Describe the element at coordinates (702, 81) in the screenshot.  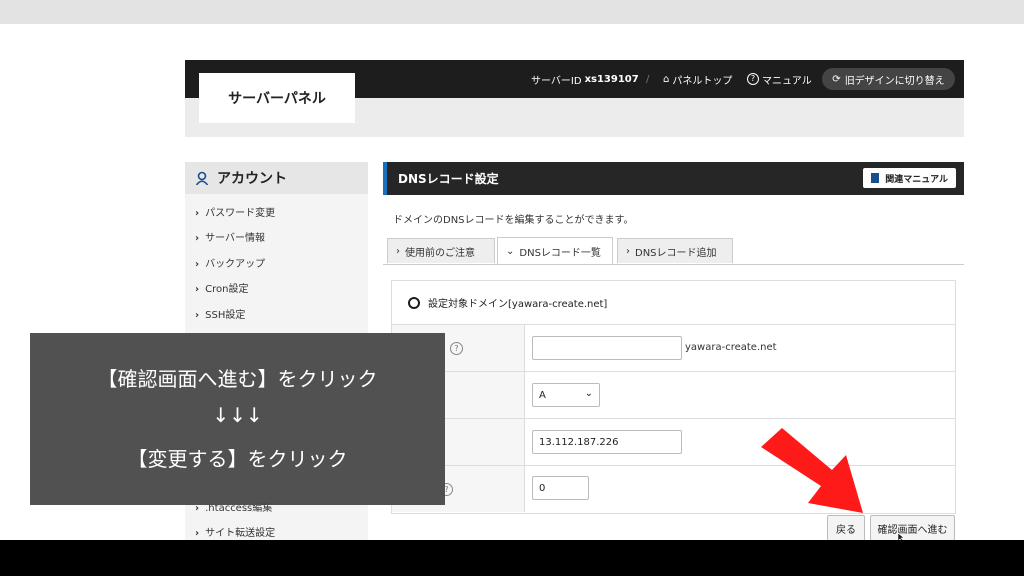
I see `panel-top-label: パネルトップ` at that location.